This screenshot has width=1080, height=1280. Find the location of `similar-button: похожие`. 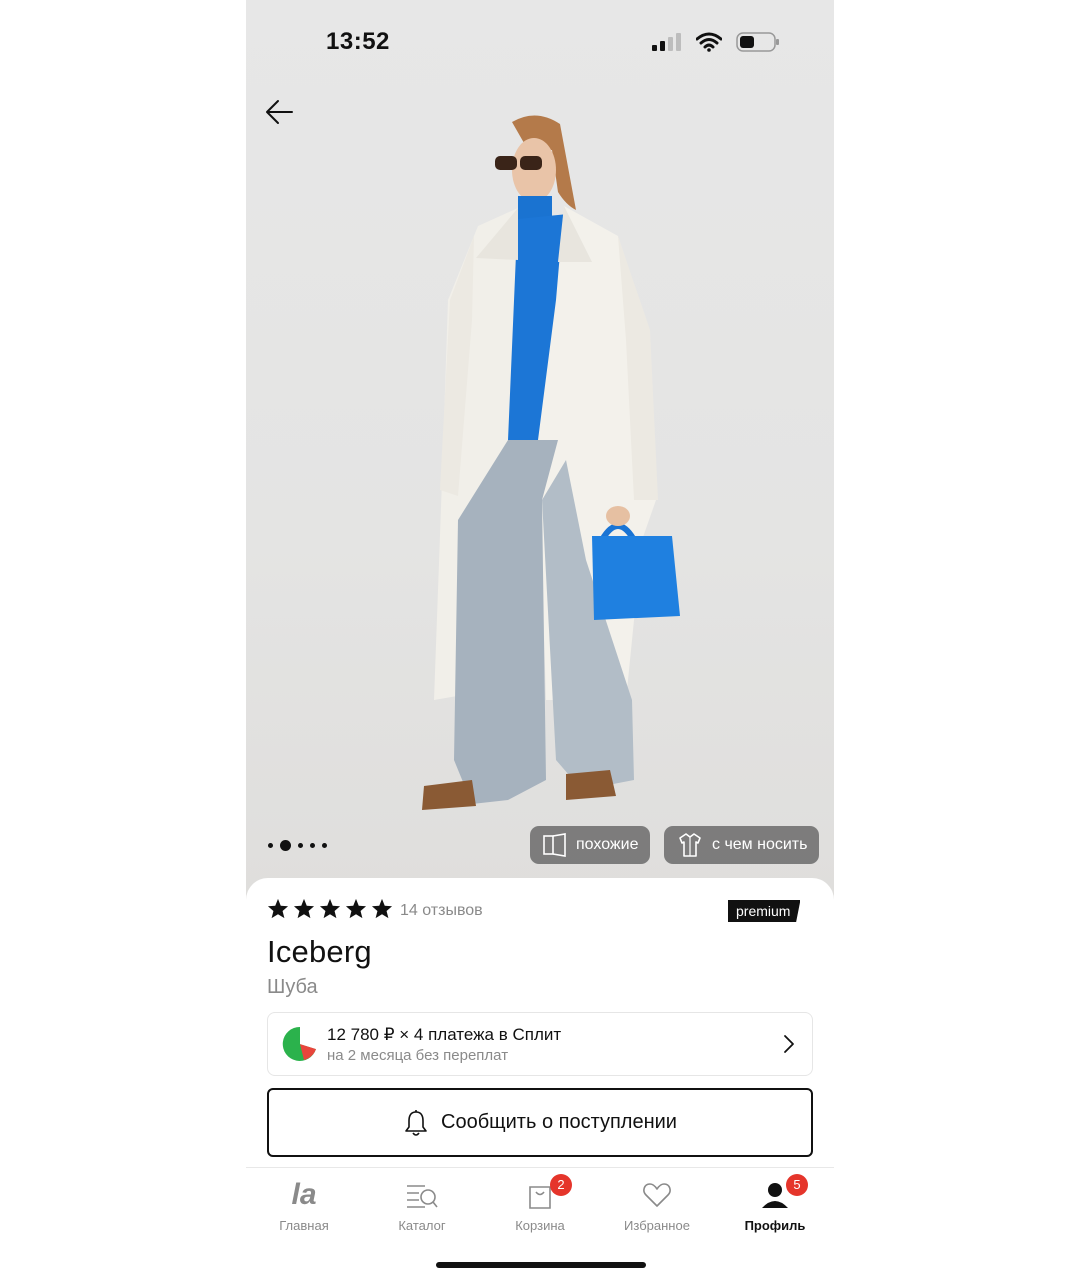

similar-button: похожие is located at coordinates (590, 845).